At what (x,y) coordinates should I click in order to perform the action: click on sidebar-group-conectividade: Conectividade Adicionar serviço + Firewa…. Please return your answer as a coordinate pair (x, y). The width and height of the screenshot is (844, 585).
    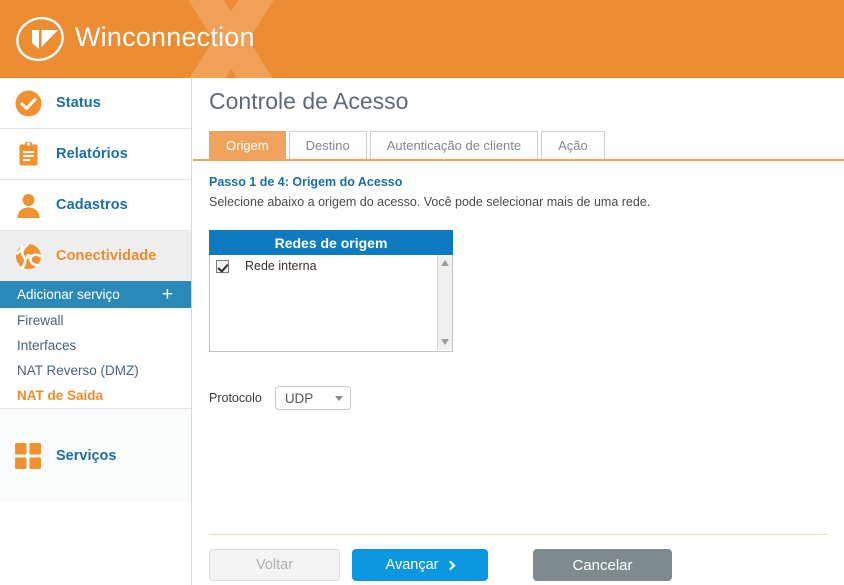
    Looking at the image, I should click on (95, 319).